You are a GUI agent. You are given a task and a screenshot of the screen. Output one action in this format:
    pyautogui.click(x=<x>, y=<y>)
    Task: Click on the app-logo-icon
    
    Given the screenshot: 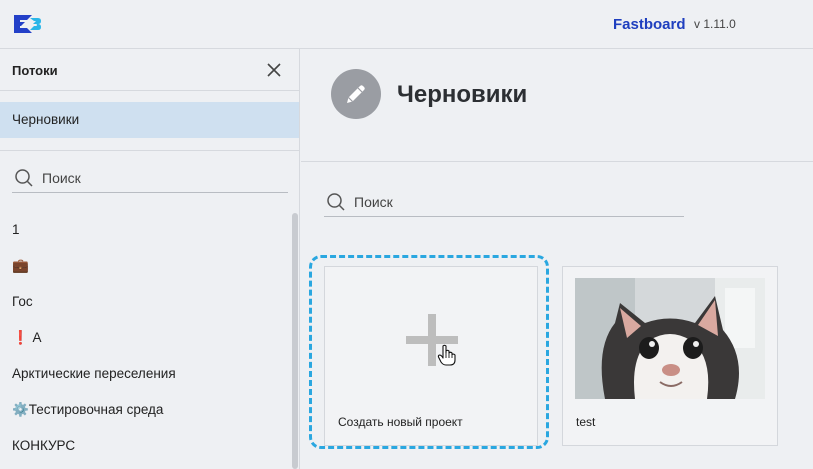 What is the action you would take?
    pyautogui.click(x=27, y=24)
    